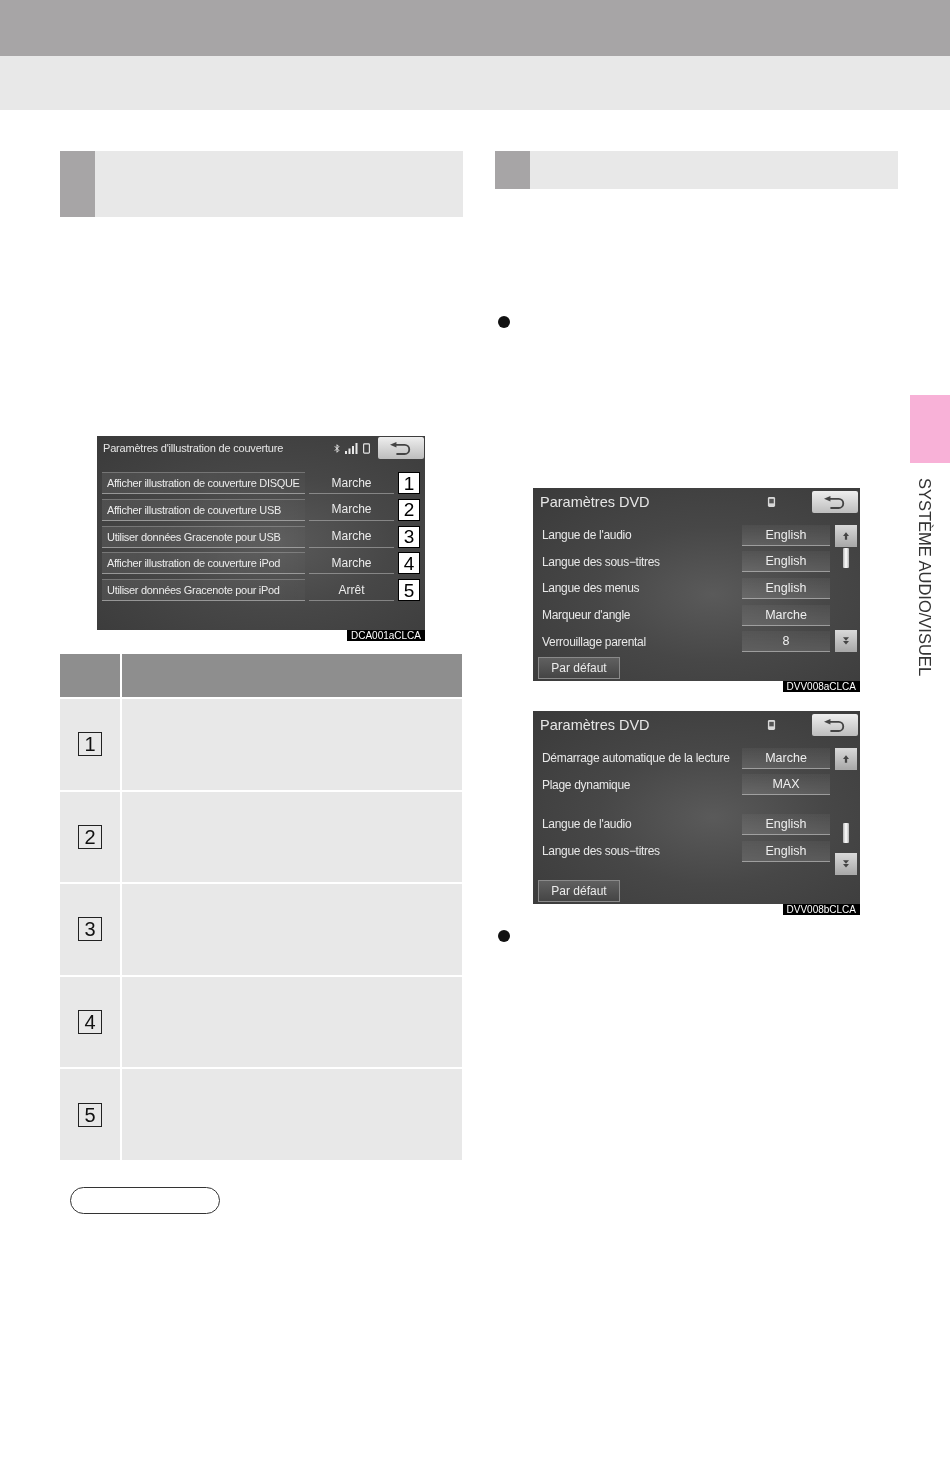 The width and height of the screenshot is (950, 1464). I want to click on bluetooth-icon, so click(337, 448).